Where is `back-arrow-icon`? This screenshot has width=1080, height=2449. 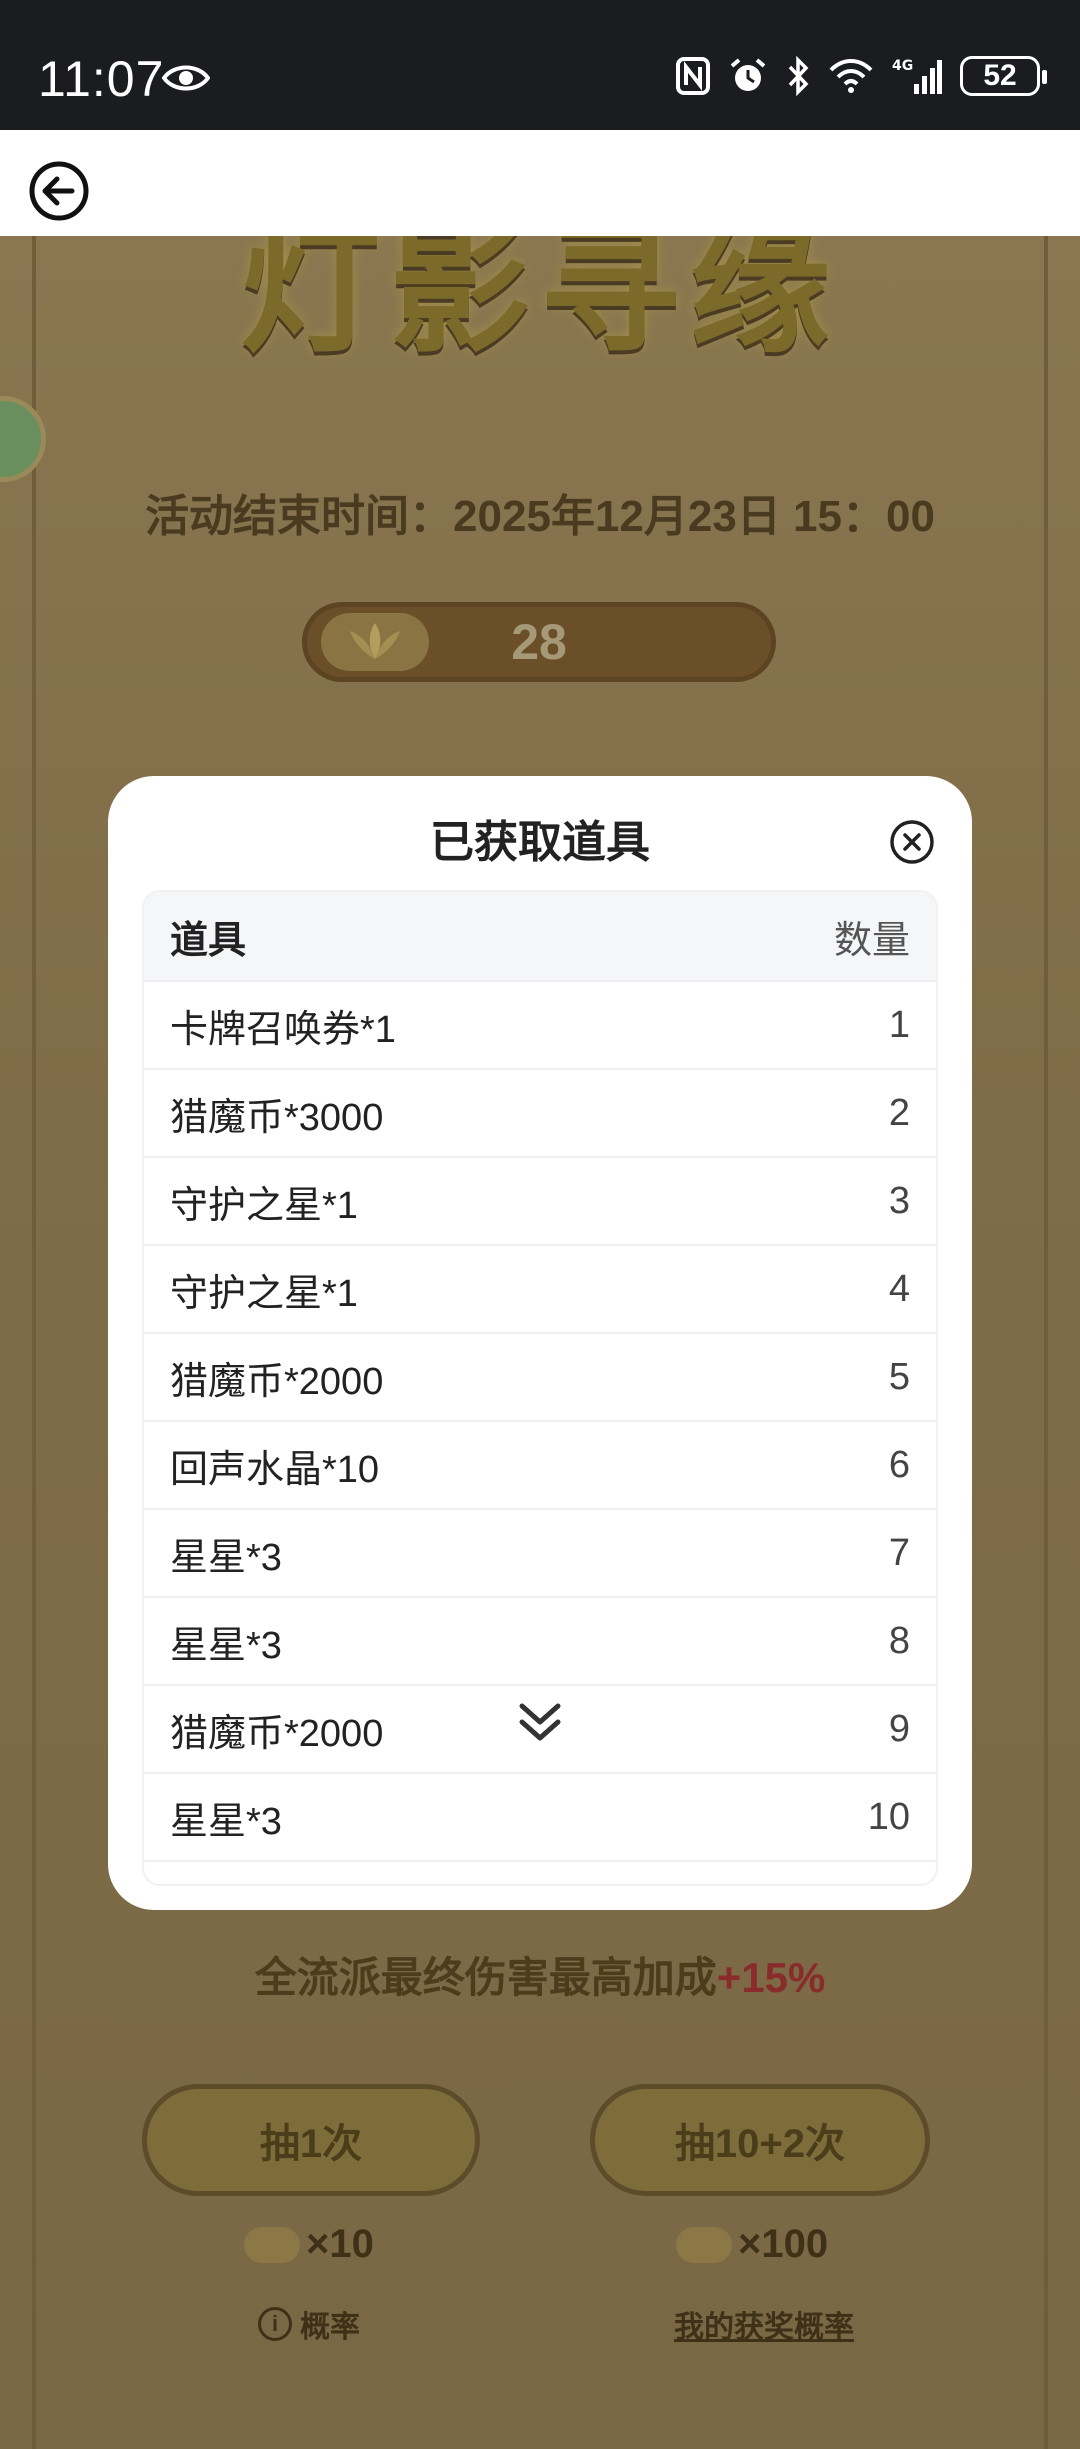 back-arrow-icon is located at coordinates (59, 191).